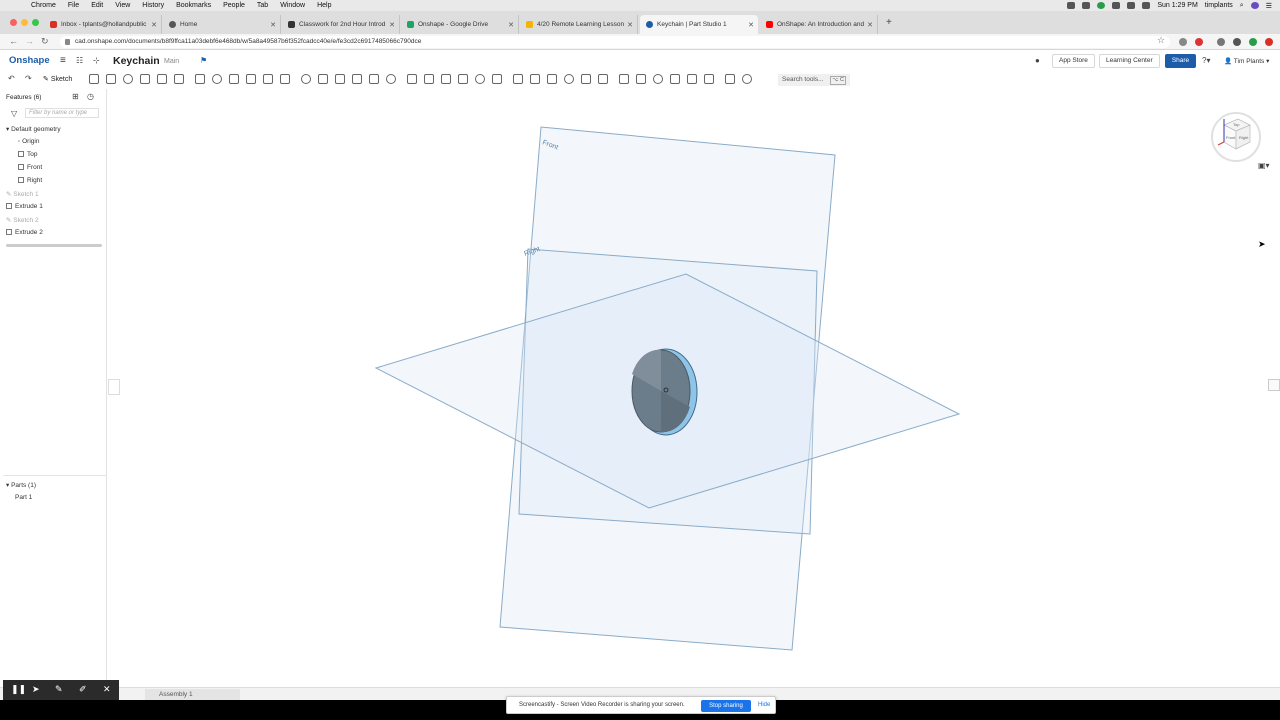 This screenshot has width=1280, height=720. What do you see at coordinates (203, 60) in the screenshot?
I see `version-graph-icon: ⚑` at bounding box center [203, 60].